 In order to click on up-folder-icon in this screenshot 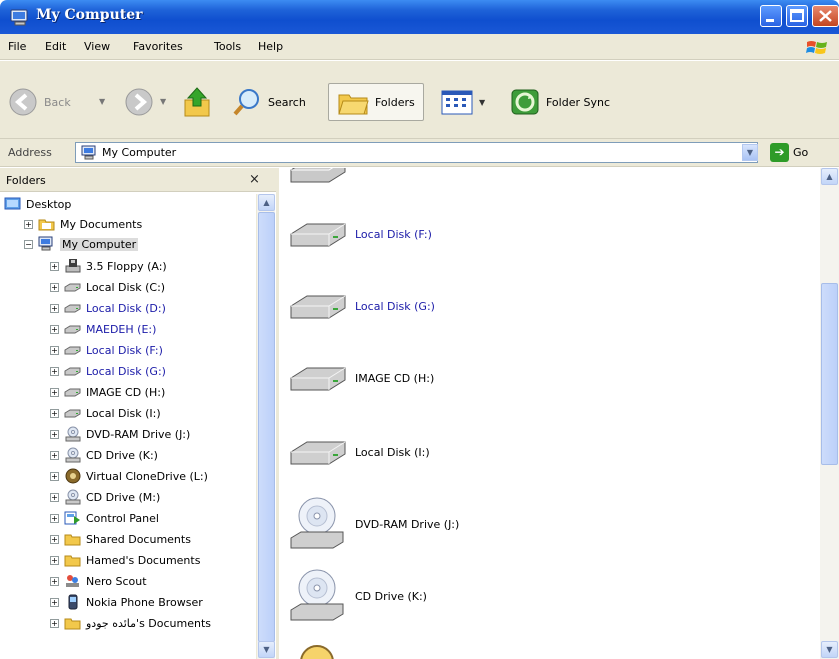, I will do `click(197, 102)`.